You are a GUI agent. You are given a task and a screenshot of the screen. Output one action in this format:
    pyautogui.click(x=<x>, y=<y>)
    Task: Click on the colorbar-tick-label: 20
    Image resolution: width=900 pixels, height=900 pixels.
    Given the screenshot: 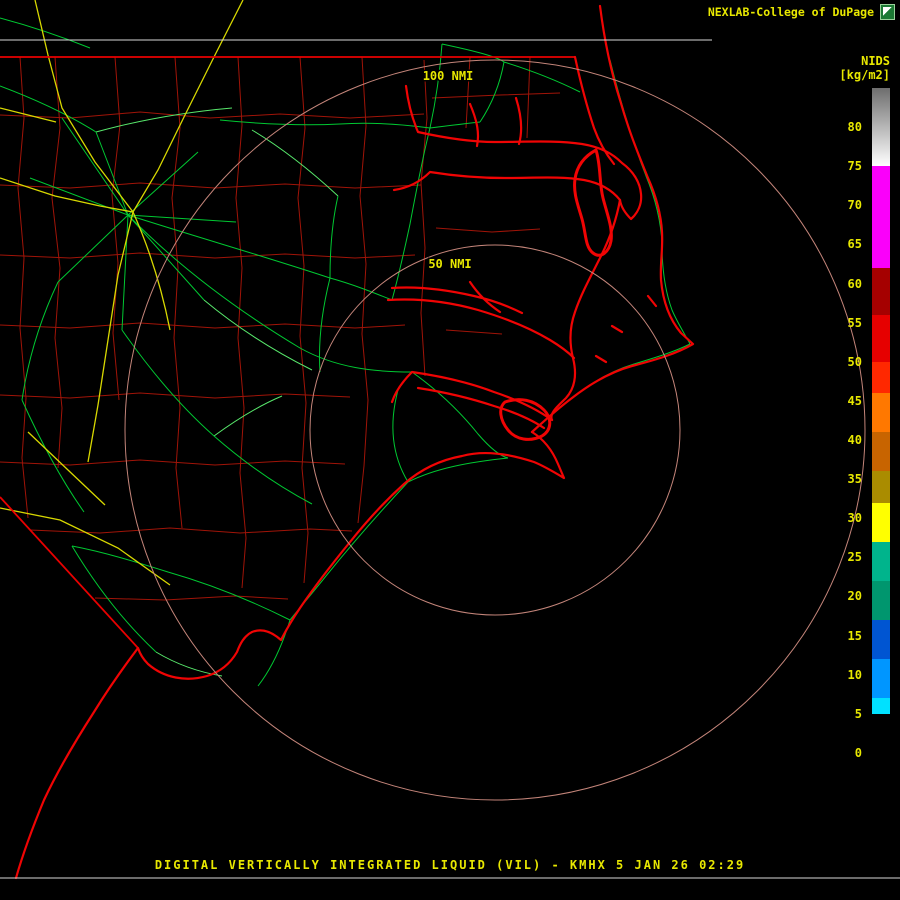 What is the action you would take?
    pyautogui.click(x=854, y=596)
    